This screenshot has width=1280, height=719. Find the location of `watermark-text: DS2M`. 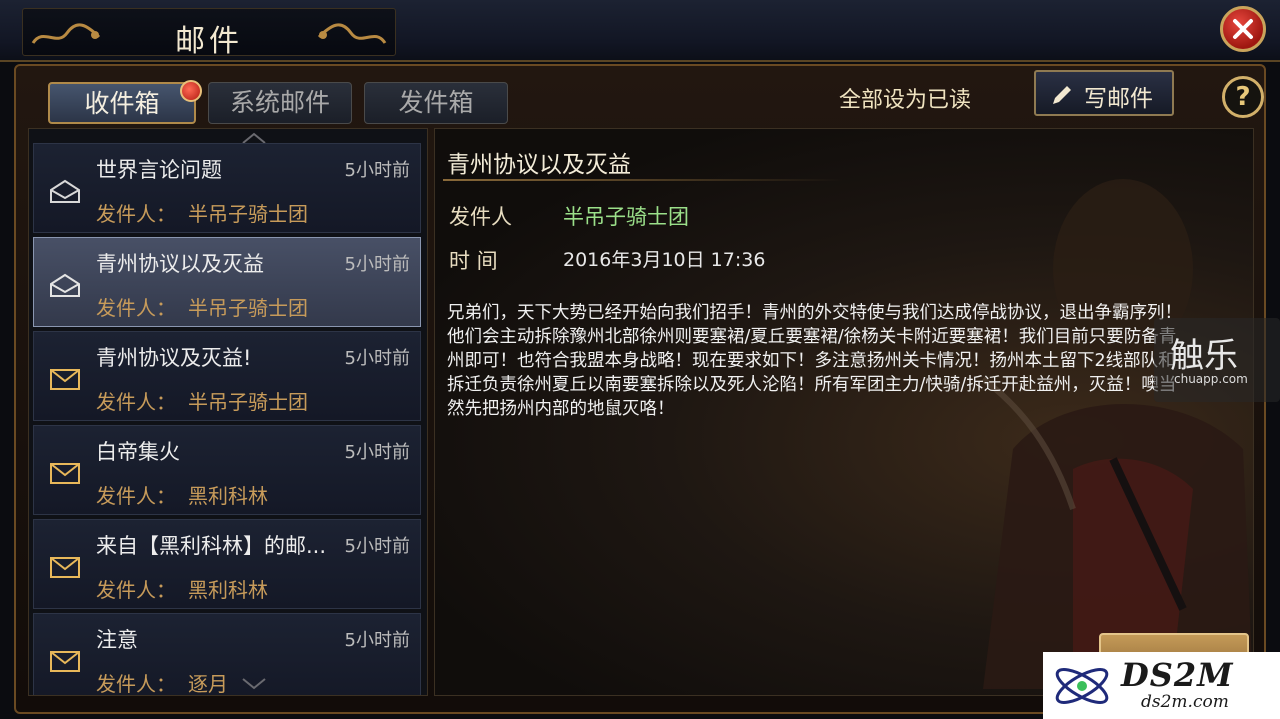

watermark-text: DS2M is located at coordinates (1177, 675).